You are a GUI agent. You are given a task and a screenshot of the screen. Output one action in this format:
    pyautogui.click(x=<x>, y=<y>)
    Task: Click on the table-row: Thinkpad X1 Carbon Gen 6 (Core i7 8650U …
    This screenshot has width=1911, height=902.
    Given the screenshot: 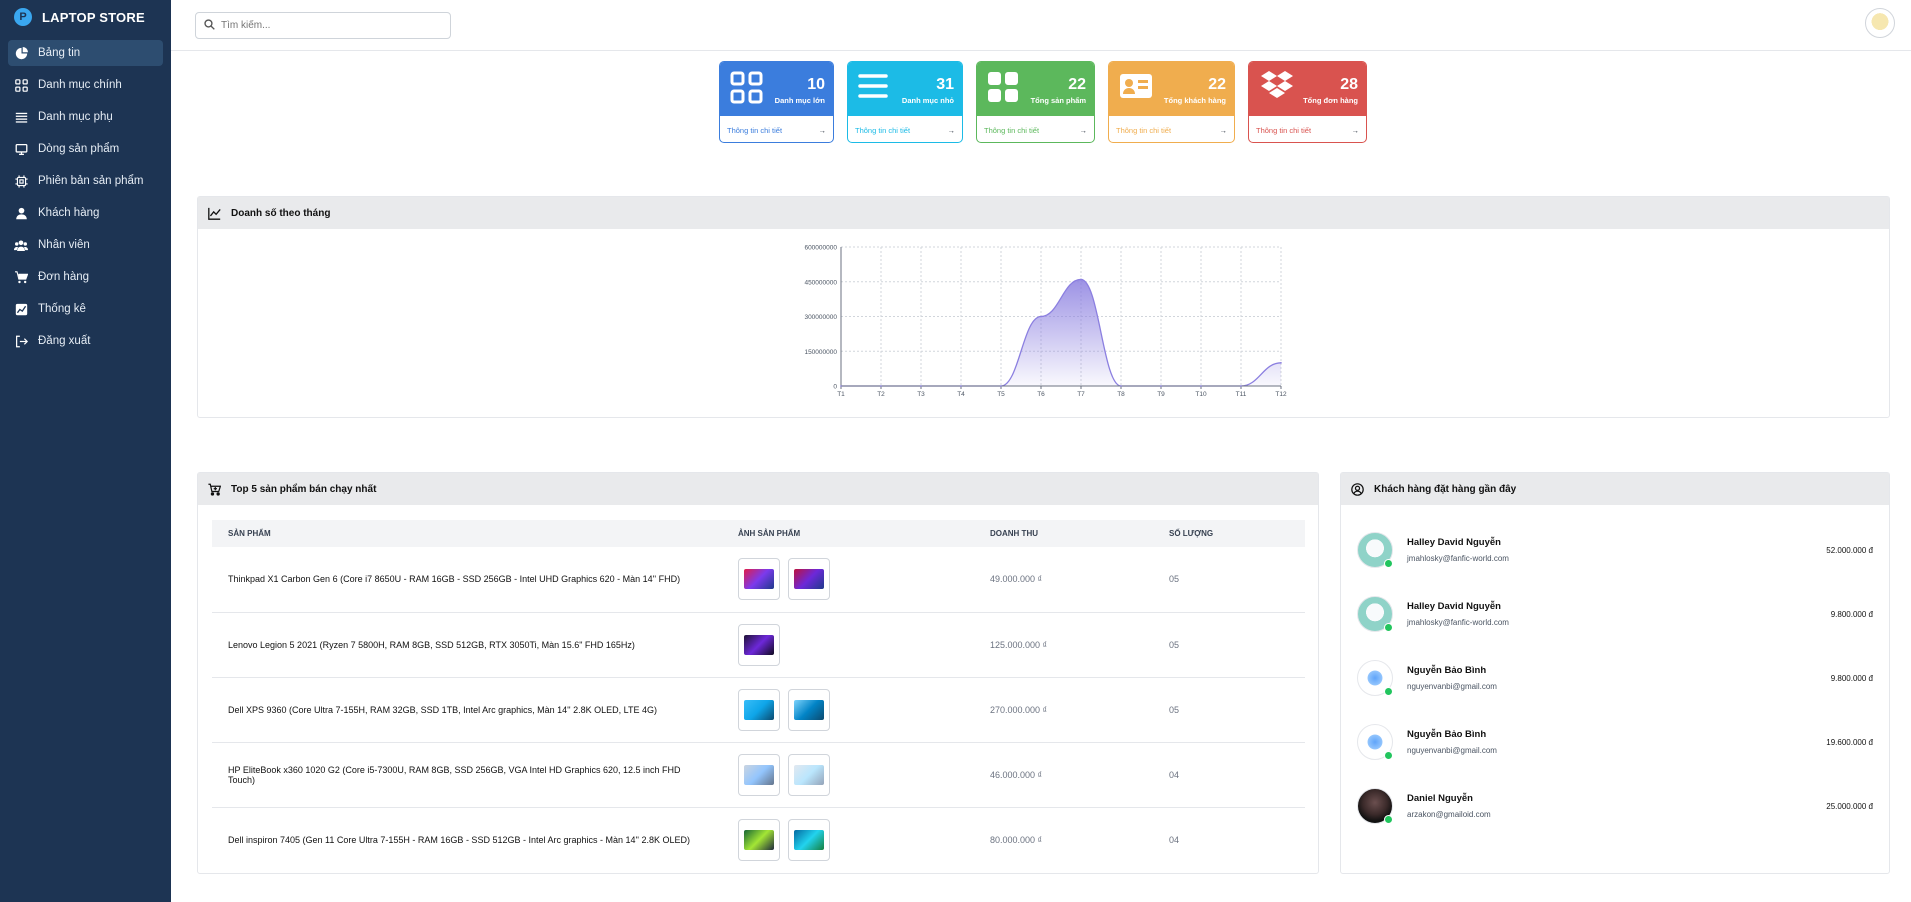 What is the action you would take?
    pyautogui.click(x=758, y=580)
    